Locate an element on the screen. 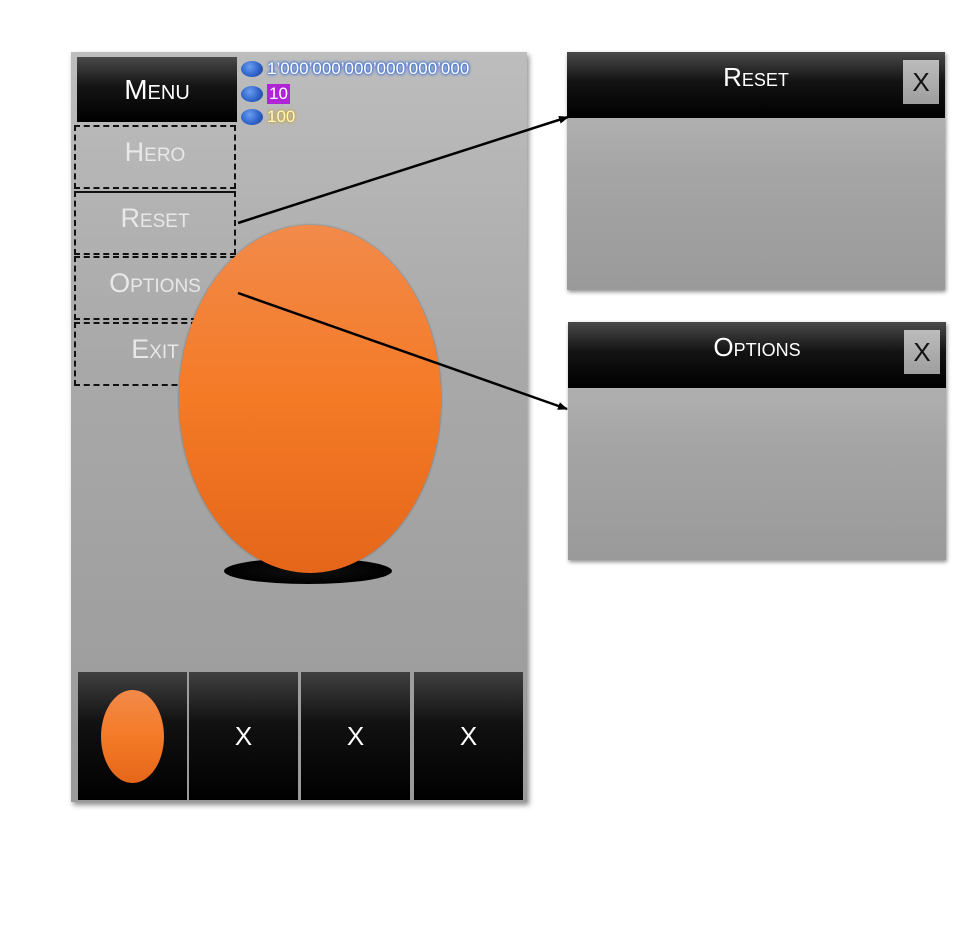 Image resolution: width=962 pixels, height=949 pixels. arrow-reset is located at coordinates (403, 170).